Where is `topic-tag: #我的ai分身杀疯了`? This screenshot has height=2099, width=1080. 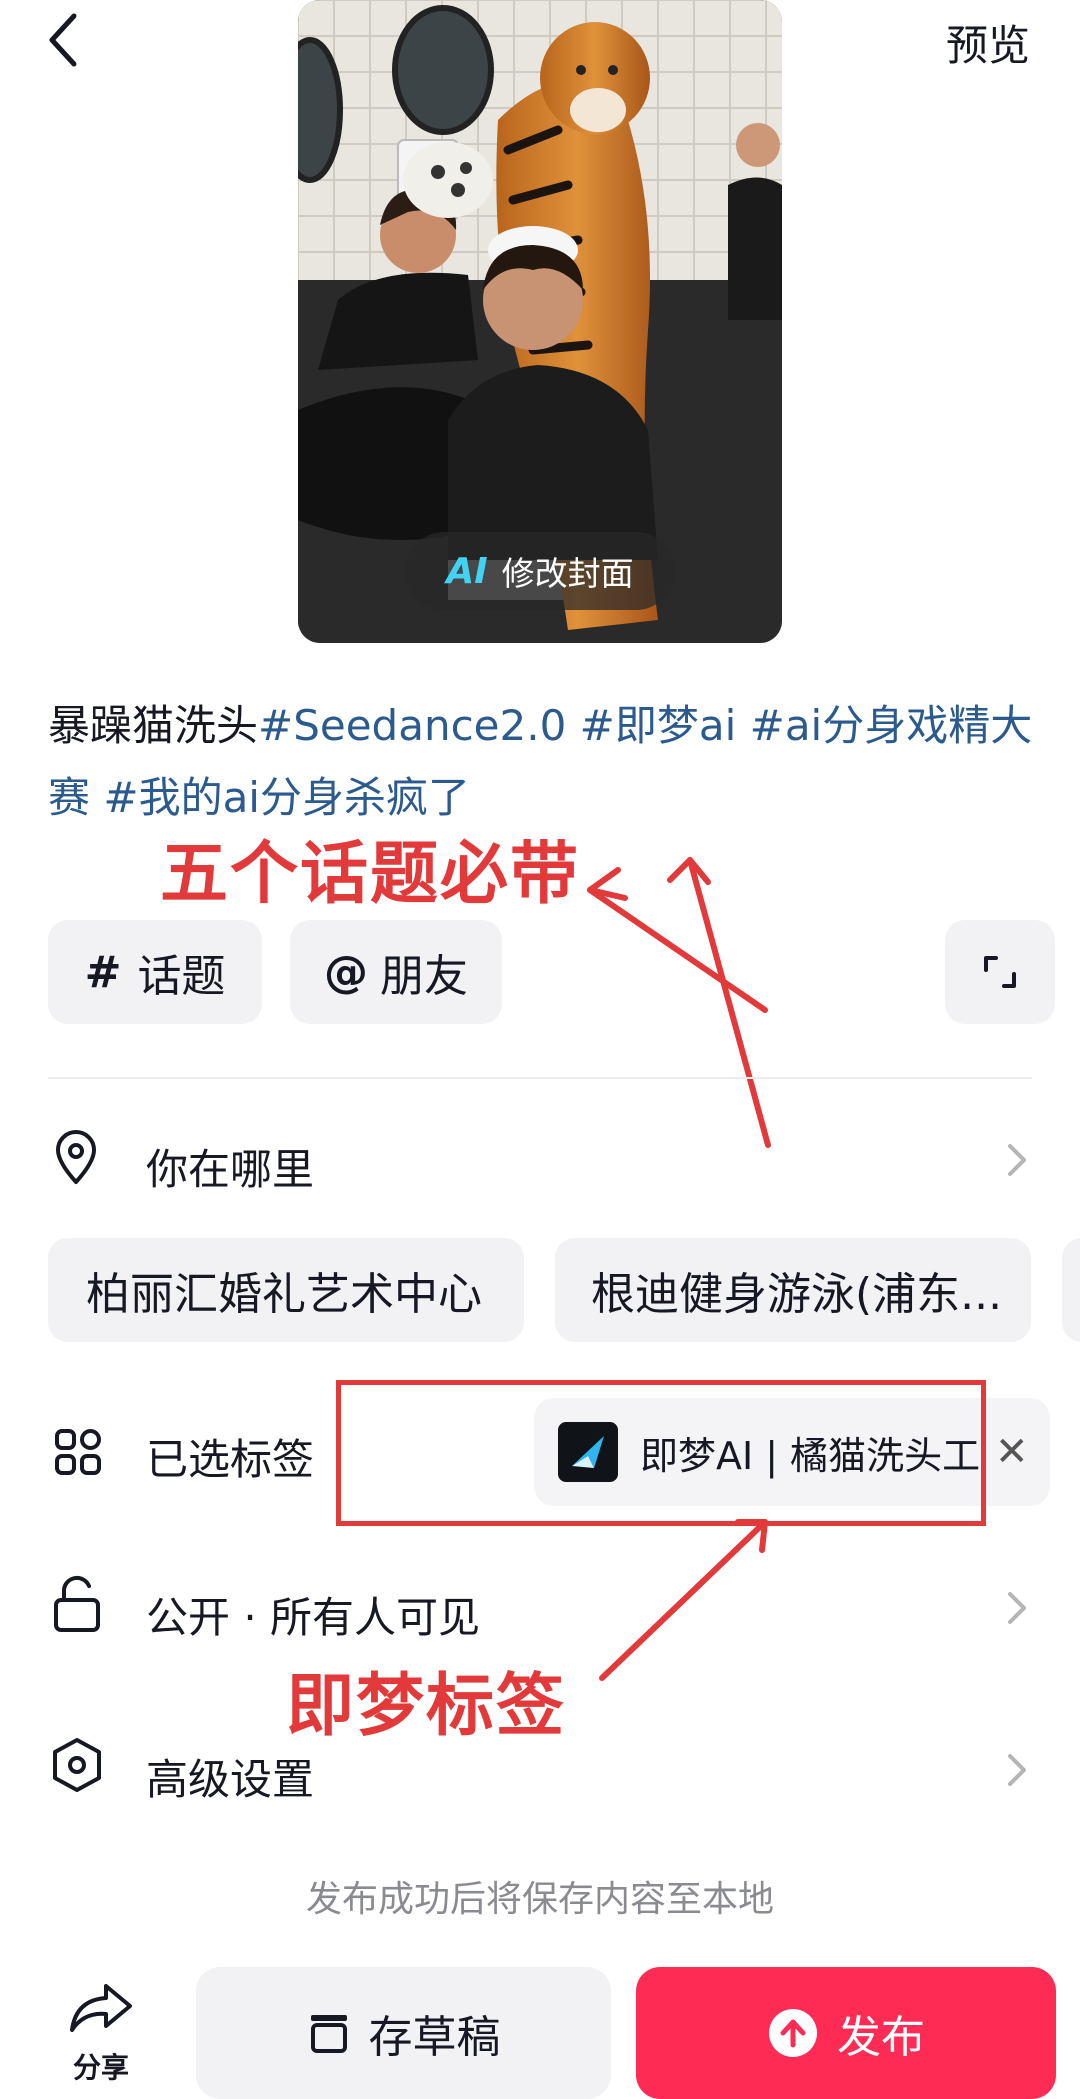 topic-tag: #我的ai分身杀疯了 is located at coordinates (286, 797).